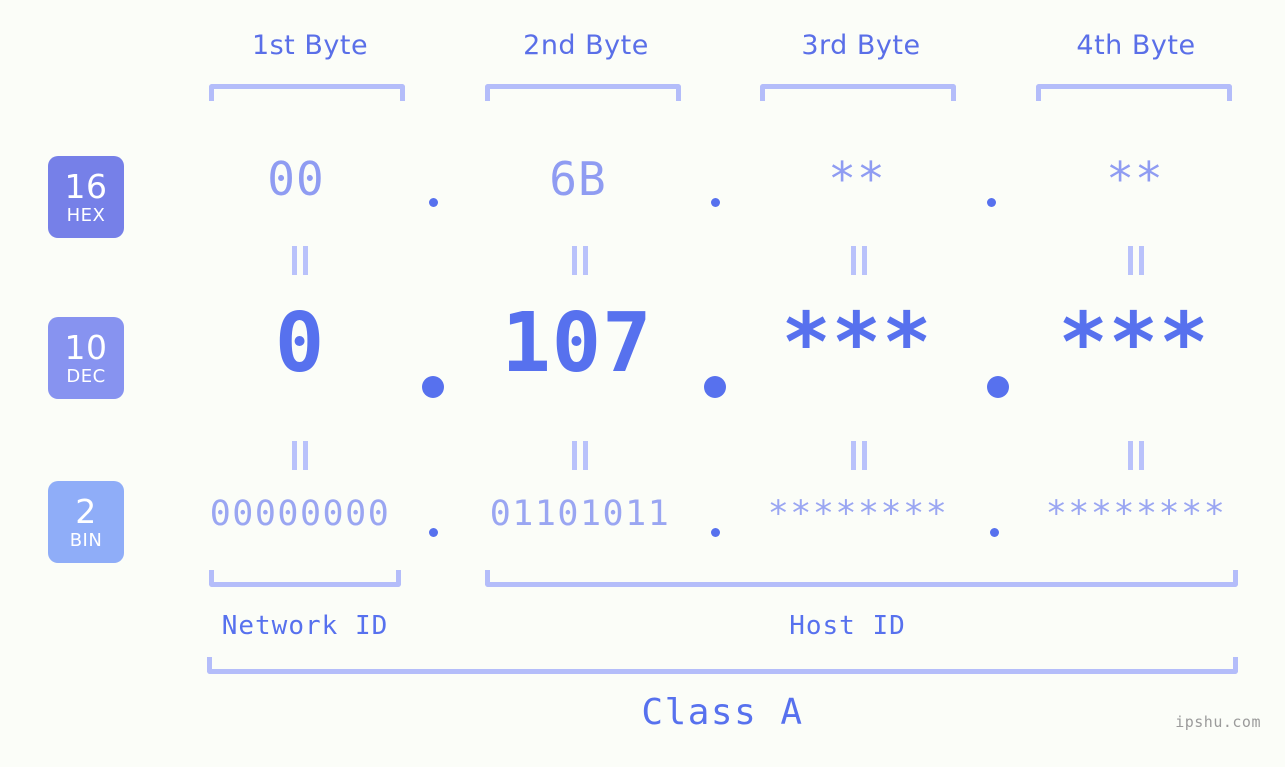 Image resolution: width=1285 pixels, height=767 pixels. What do you see at coordinates (300, 514) in the screenshot?
I see `bin-byte-1: 00000000` at bounding box center [300, 514].